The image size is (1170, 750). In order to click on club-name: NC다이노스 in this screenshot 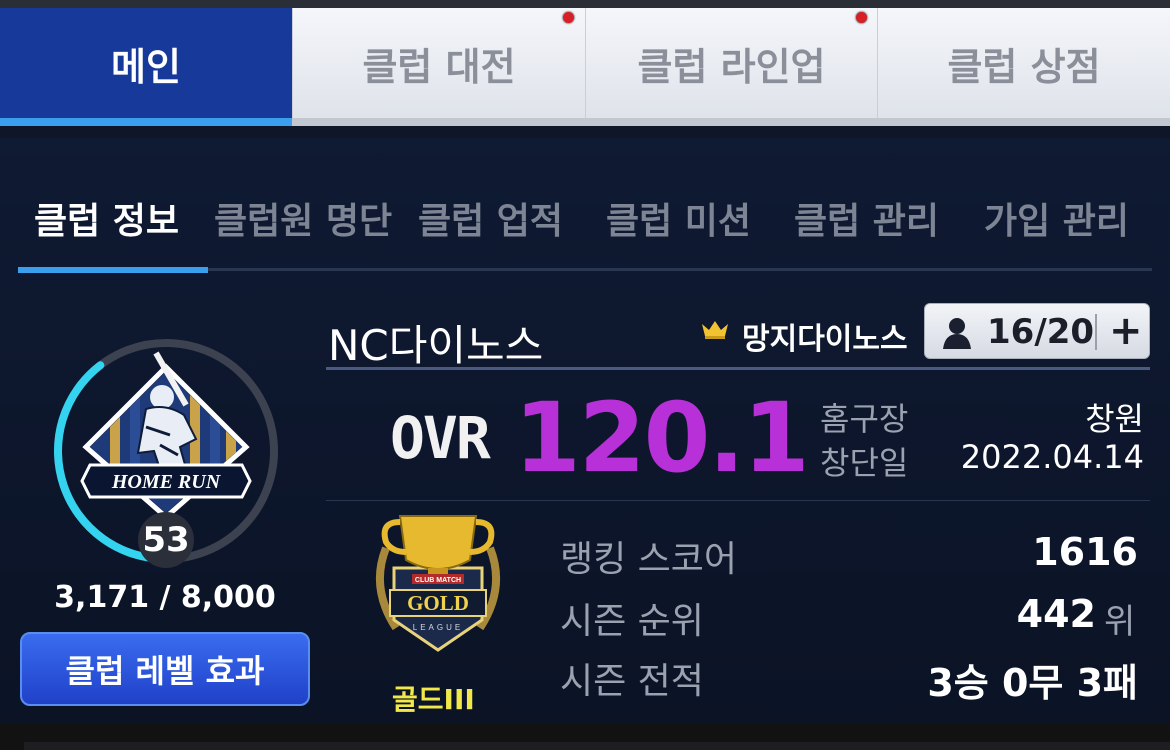, I will do `click(436, 345)`.